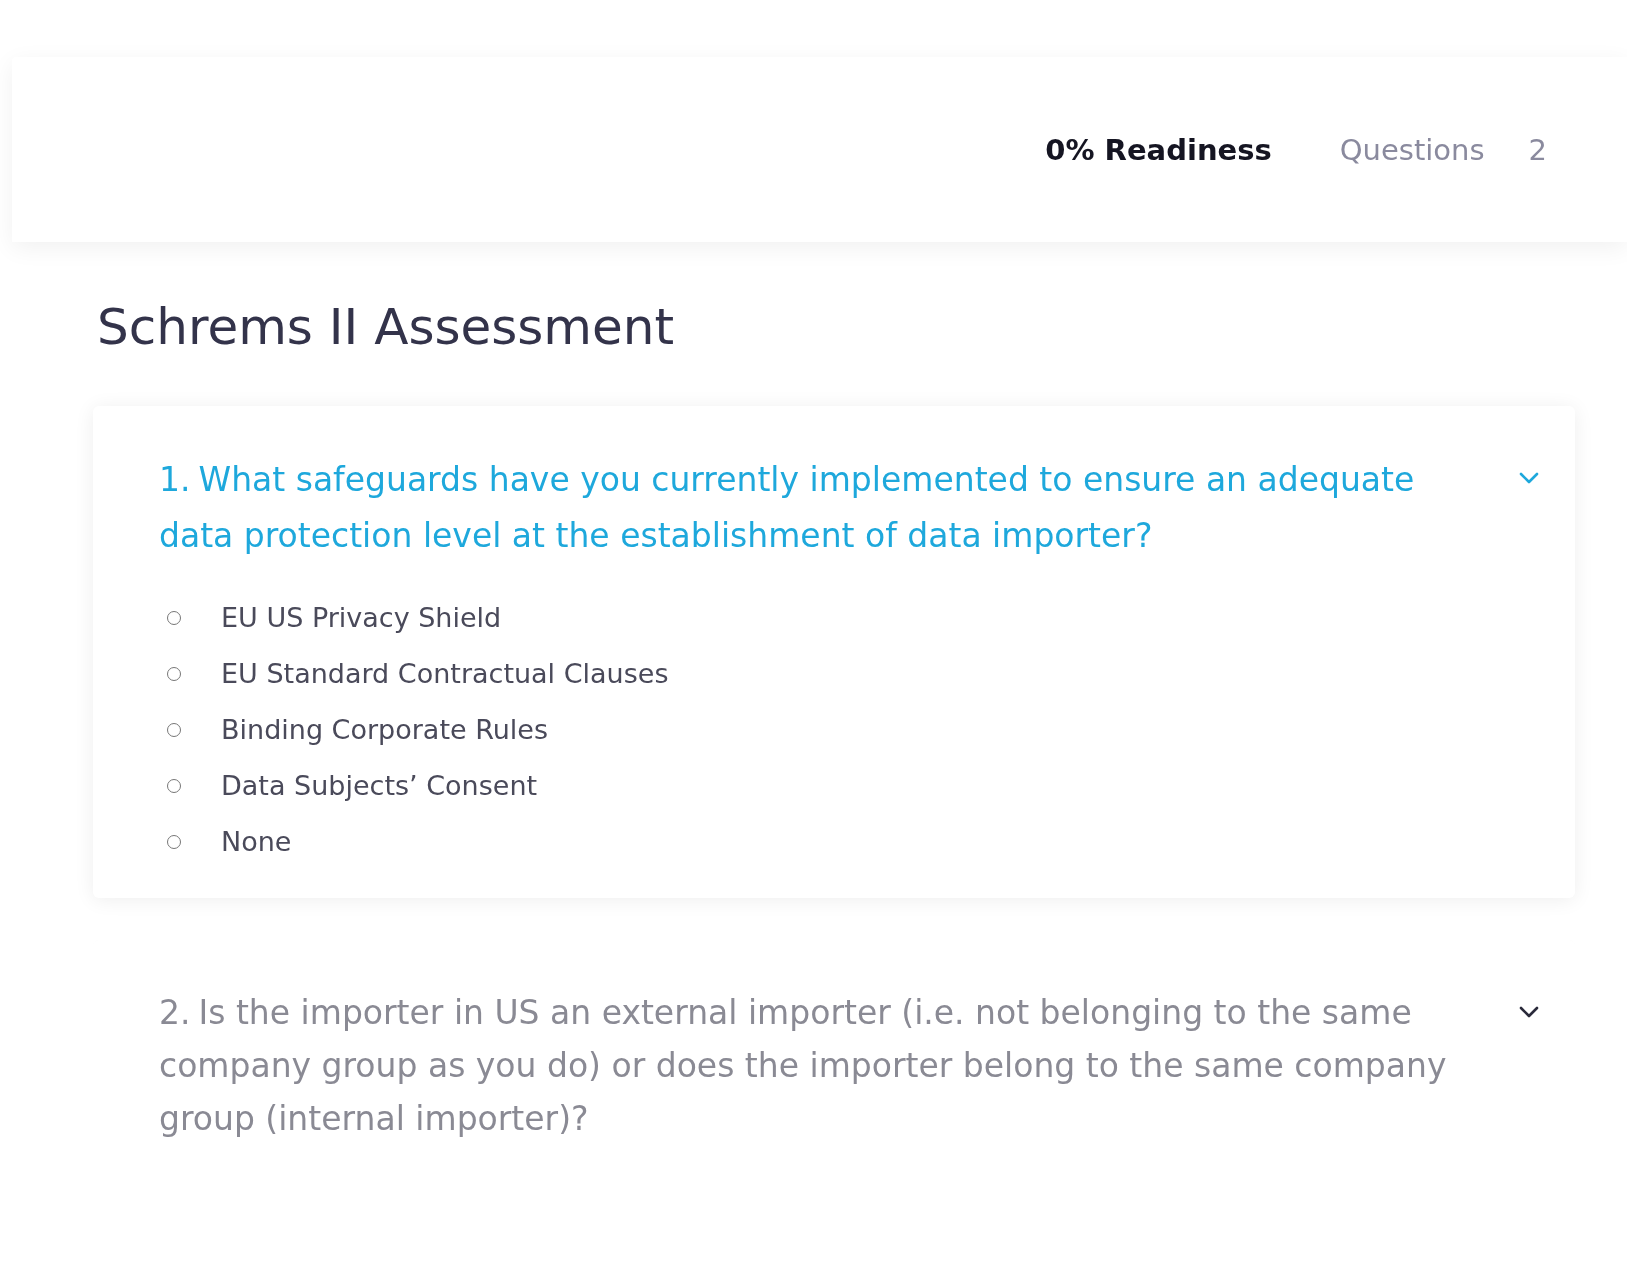 The image size is (1627, 1263). What do you see at coordinates (1529, 1012) in the screenshot?
I see `chevron-down-icon` at bounding box center [1529, 1012].